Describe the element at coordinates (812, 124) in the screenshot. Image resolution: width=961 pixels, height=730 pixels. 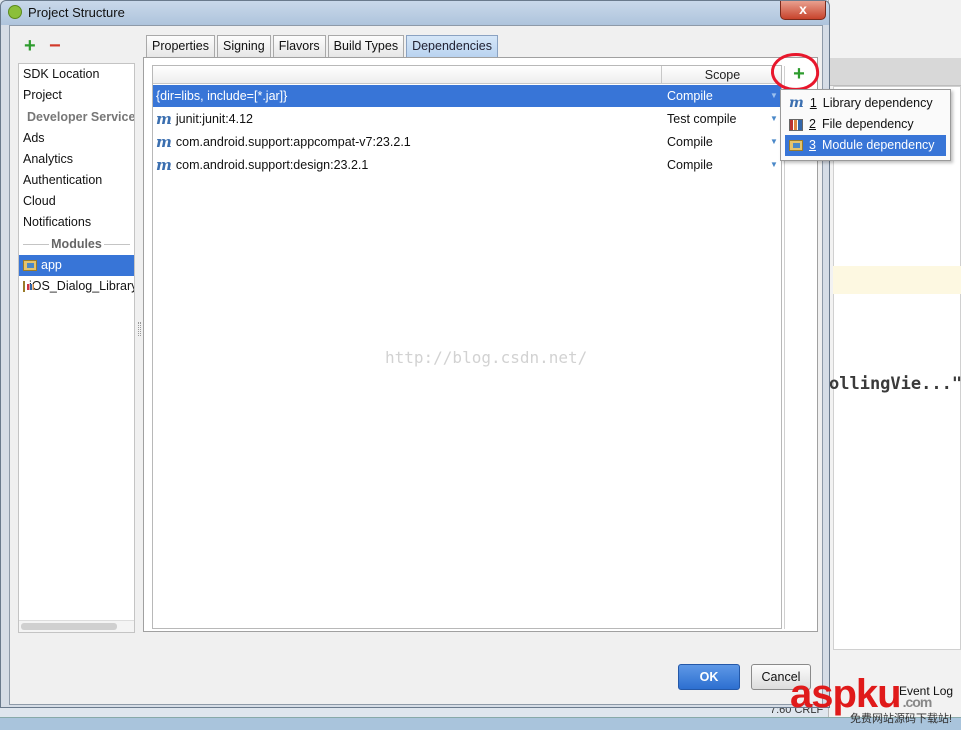
I see `menu-item-number: 2` at that location.